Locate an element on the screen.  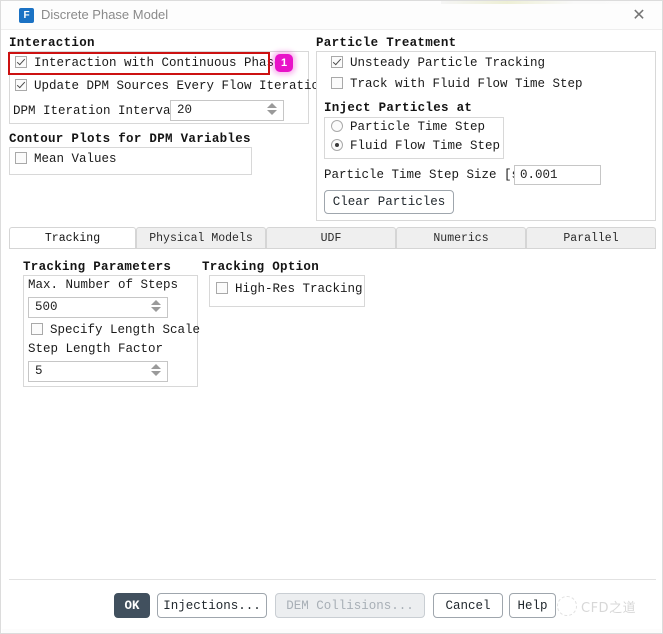
interaction-heading: Interaction is located at coordinates (52, 43).